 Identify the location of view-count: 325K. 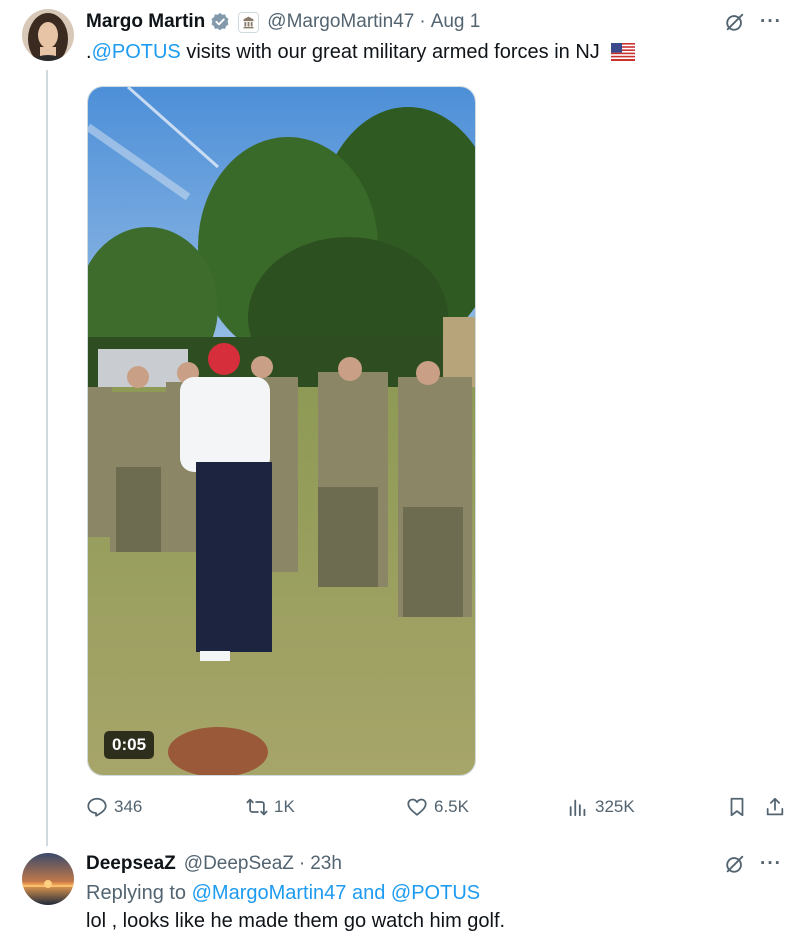
(615, 806).